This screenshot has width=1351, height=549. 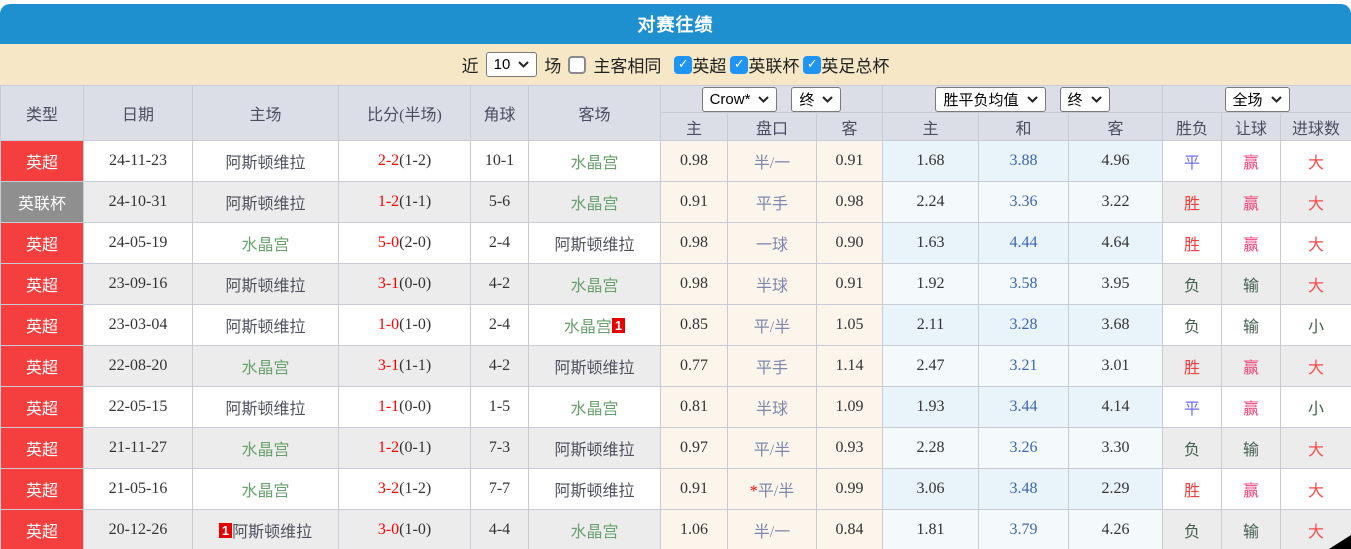 I want to click on odds-away-cell: 1.14, so click(x=849, y=366).